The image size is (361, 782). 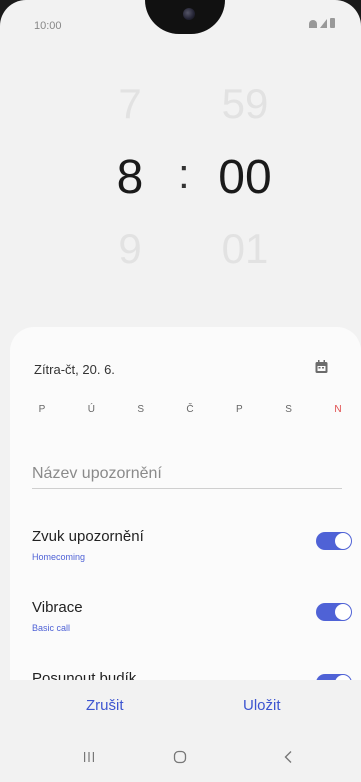 I want to click on weekday-saturday: S, so click(x=289, y=409).